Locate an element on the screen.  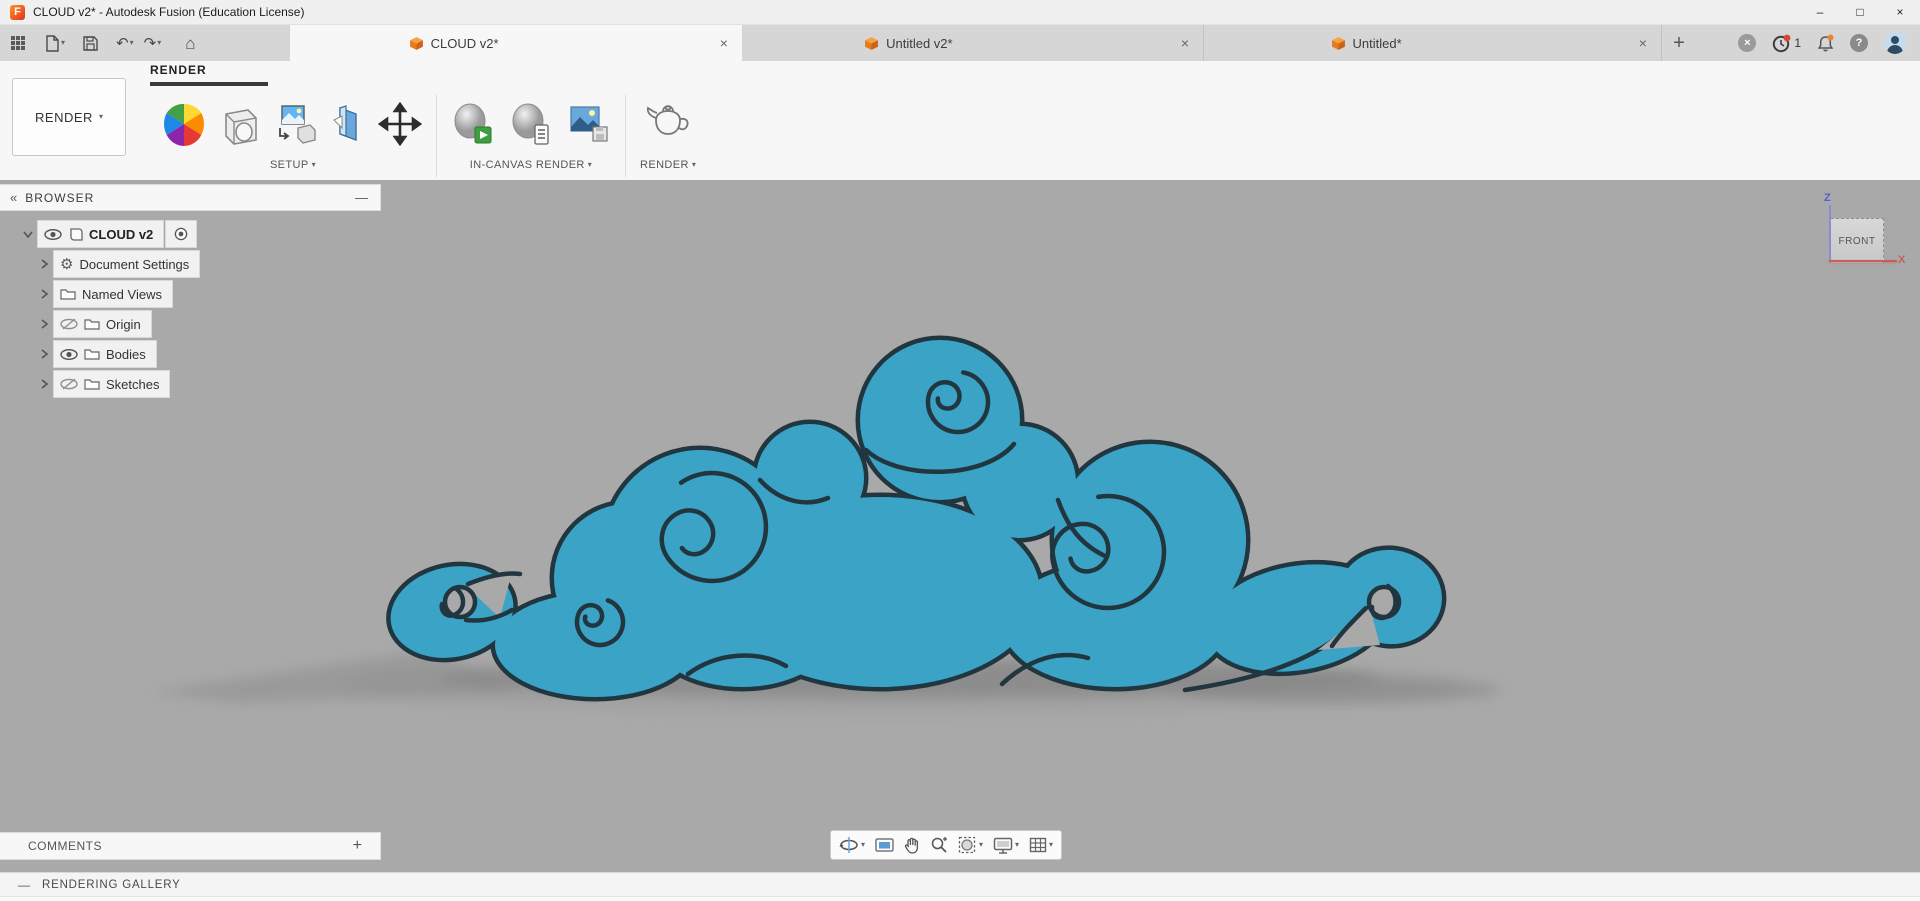
texture-map-controls-icon is located at coordinates (295, 124).